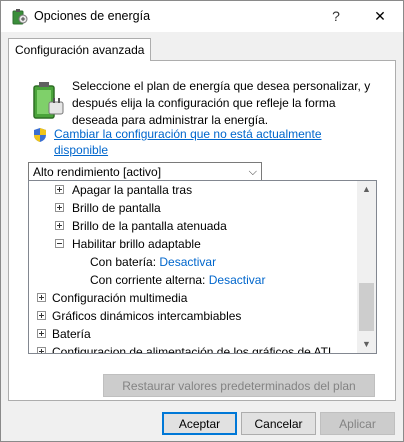  What do you see at coordinates (380, 16) in the screenshot?
I see `close-button: ✕` at bounding box center [380, 16].